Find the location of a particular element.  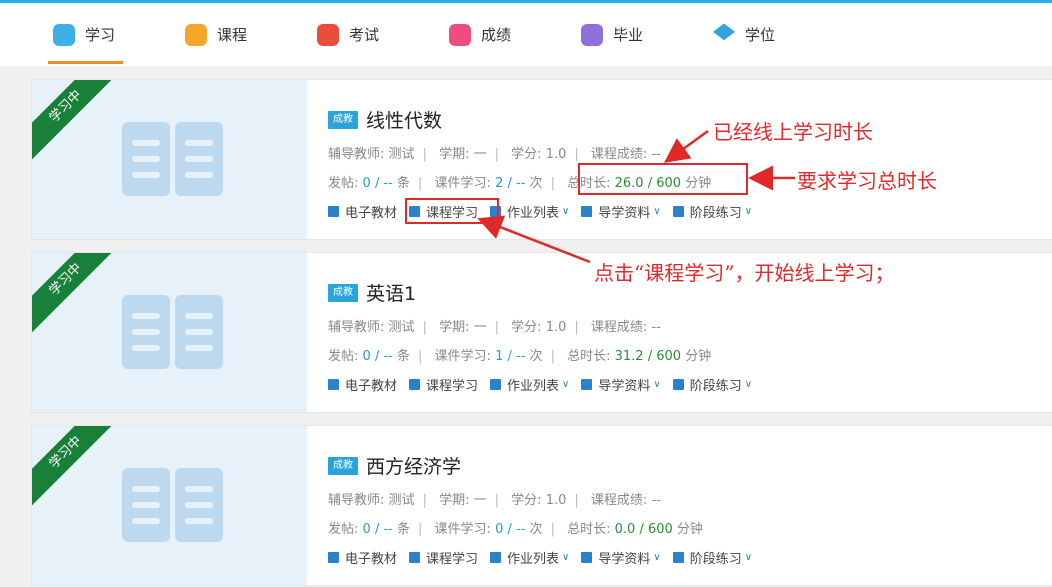

ebook-label: 电子教材 is located at coordinates (371, 213).